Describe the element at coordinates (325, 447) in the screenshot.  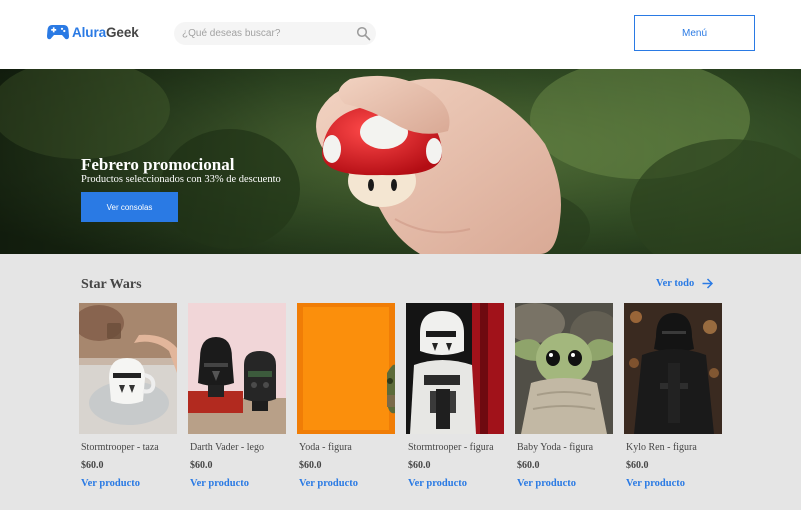
I see `product-name: Yoda - figura` at that location.